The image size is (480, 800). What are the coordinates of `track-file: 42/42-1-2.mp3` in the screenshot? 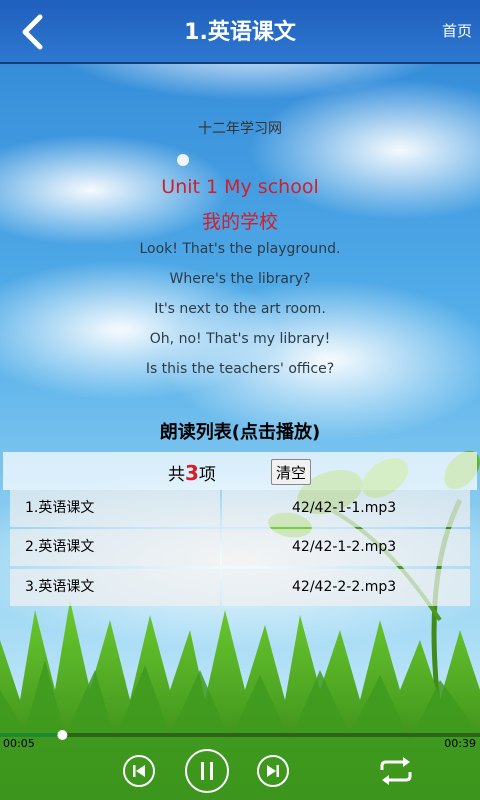 It's located at (346, 547).